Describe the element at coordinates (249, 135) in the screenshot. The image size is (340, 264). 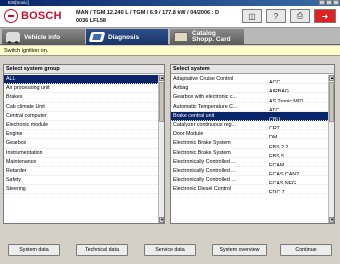
I see `list-item: Door ModuleDM` at that location.